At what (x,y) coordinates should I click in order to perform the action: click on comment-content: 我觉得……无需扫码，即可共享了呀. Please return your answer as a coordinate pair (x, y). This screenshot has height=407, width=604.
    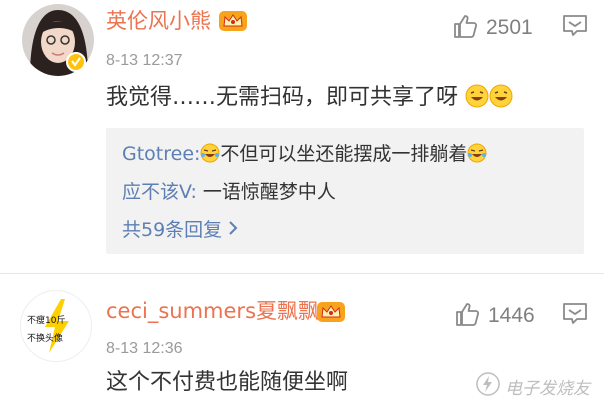
    Looking at the image, I should click on (309, 98).